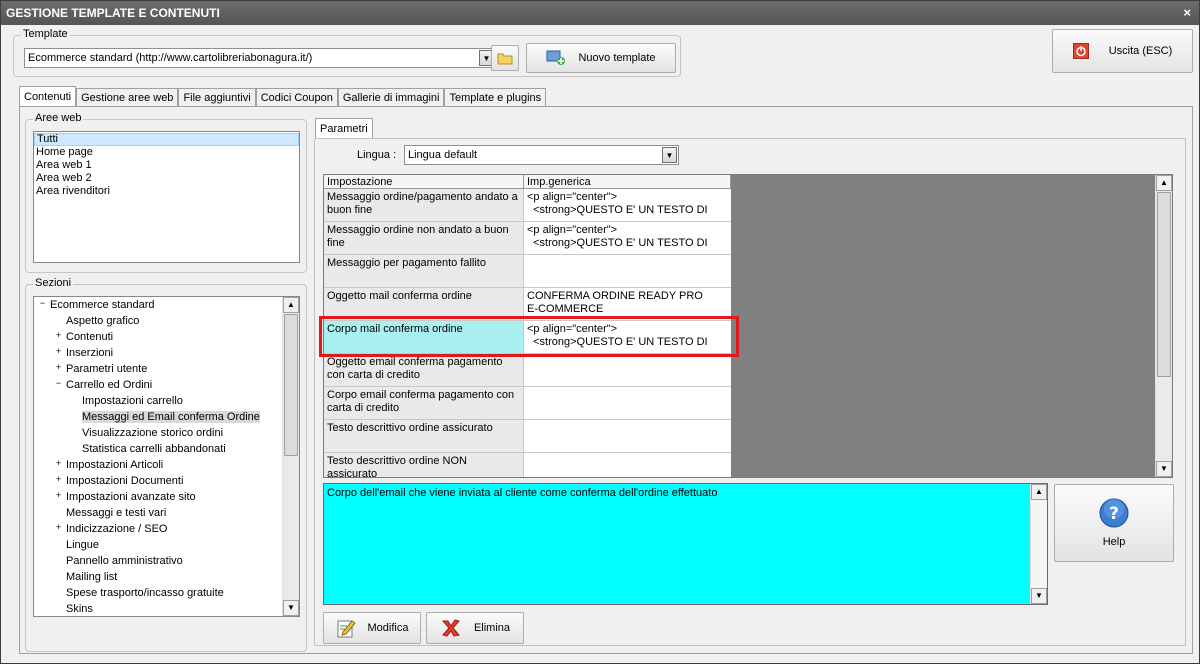 The height and width of the screenshot is (664, 1200). Describe the element at coordinates (166, 152) in the screenshot. I see `list-item: Home page` at that location.